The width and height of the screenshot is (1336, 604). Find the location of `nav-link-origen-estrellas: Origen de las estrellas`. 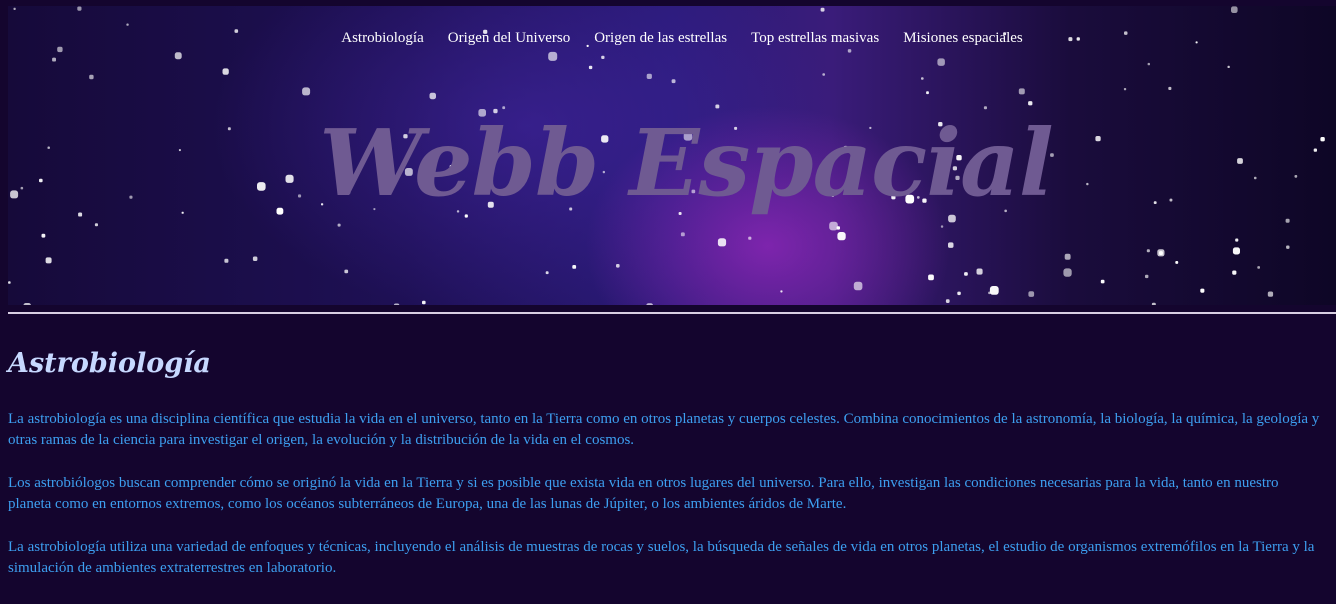

nav-link-origen-estrellas: Origen de las estrellas is located at coordinates (660, 38).